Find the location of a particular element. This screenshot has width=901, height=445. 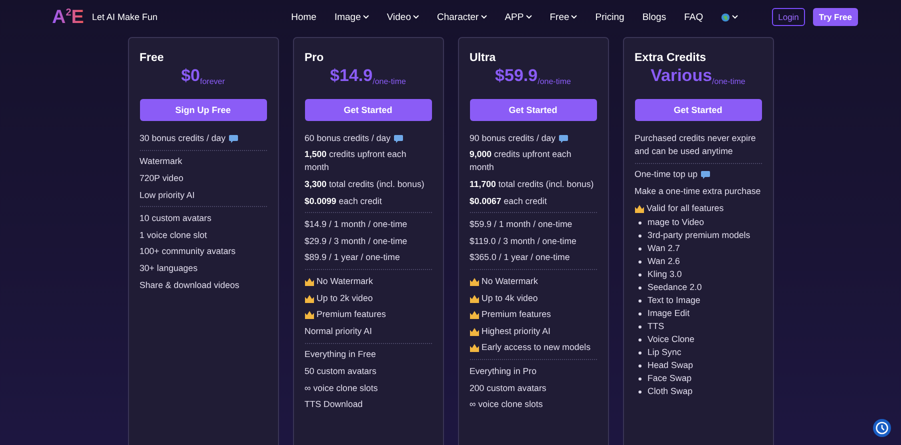

feature-text: One-time top up is located at coordinates (666, 175).